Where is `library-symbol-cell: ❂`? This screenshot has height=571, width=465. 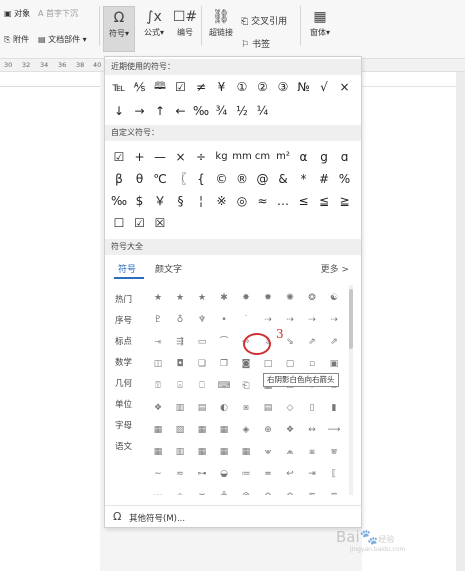
library-symbol-cell: ❂ is located at coordinates (312, 298).